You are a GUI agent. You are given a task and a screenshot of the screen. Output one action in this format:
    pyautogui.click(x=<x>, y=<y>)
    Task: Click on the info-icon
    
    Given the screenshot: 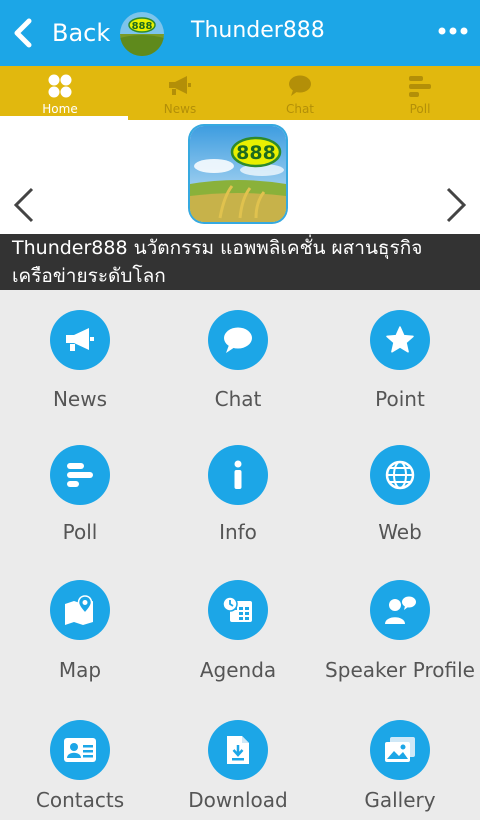 What is the action you would take?
    pyautogui.click(x=238, y=475)
    